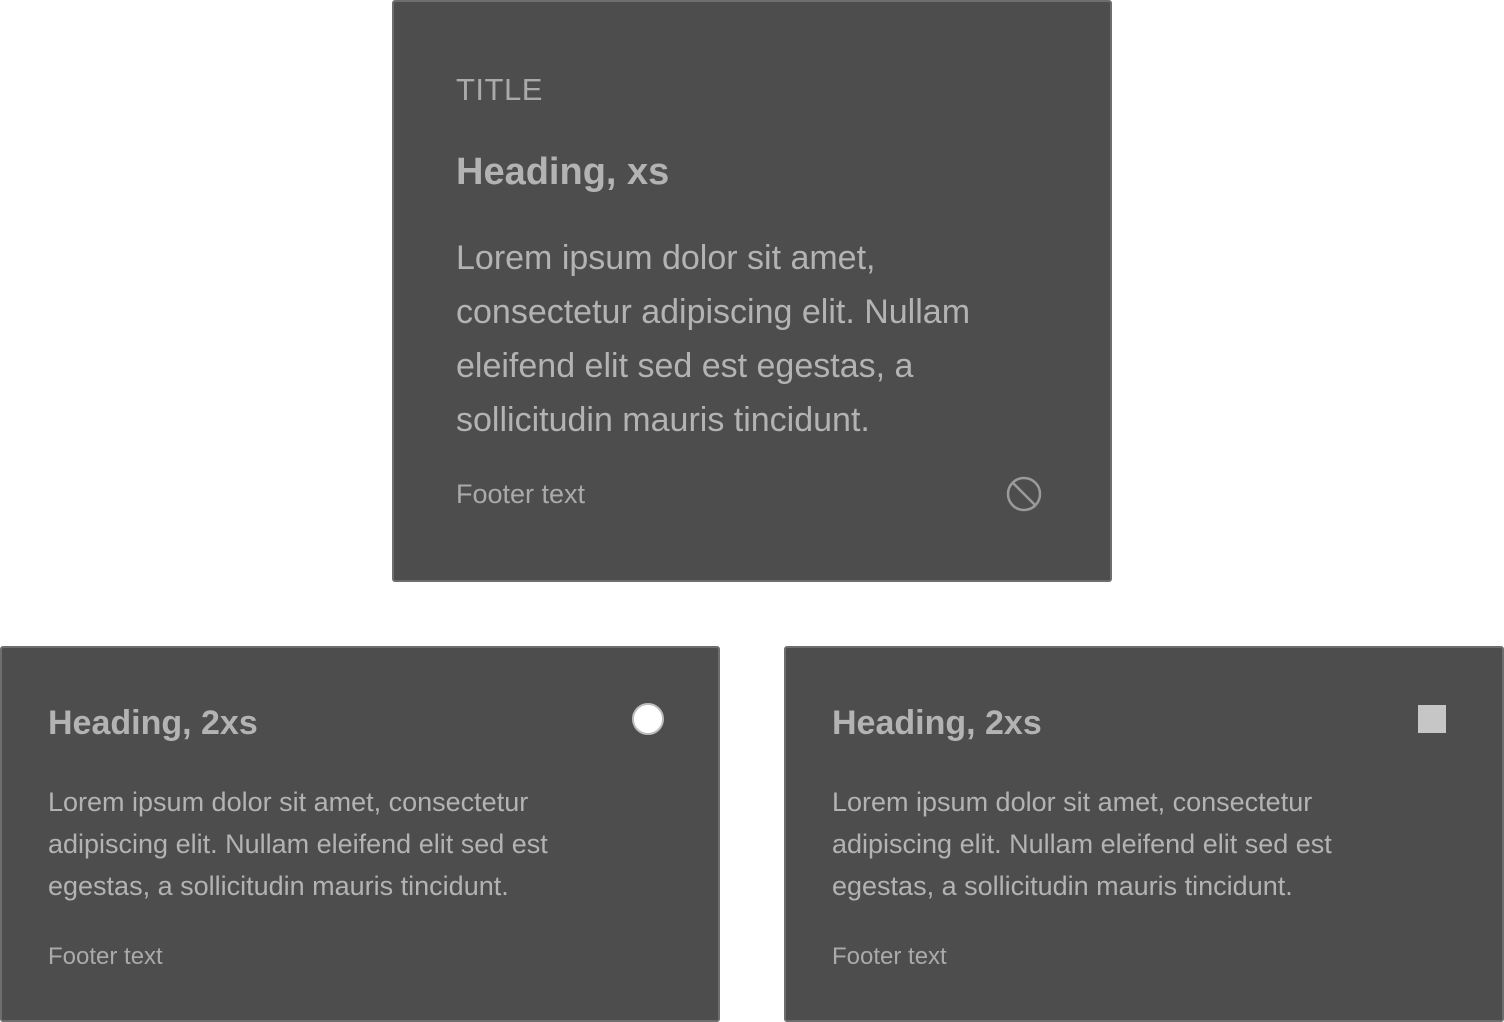 The image size is (1504, 1022). Describe the element at coordinates (1432, 719) in the screenshot. I see `checkbox` at that location.